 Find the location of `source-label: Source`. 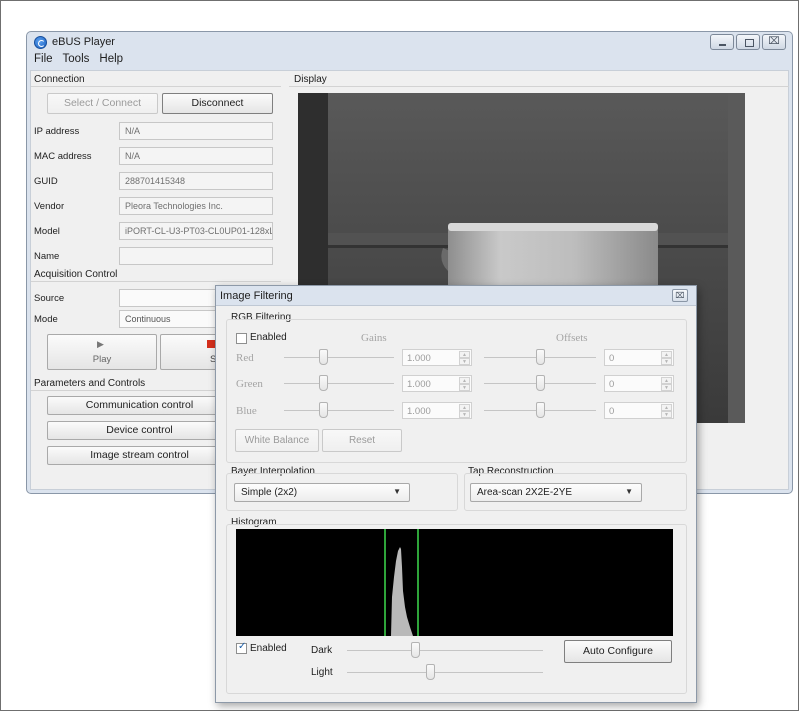

source-label: Source is located at coordinates (49, 298).